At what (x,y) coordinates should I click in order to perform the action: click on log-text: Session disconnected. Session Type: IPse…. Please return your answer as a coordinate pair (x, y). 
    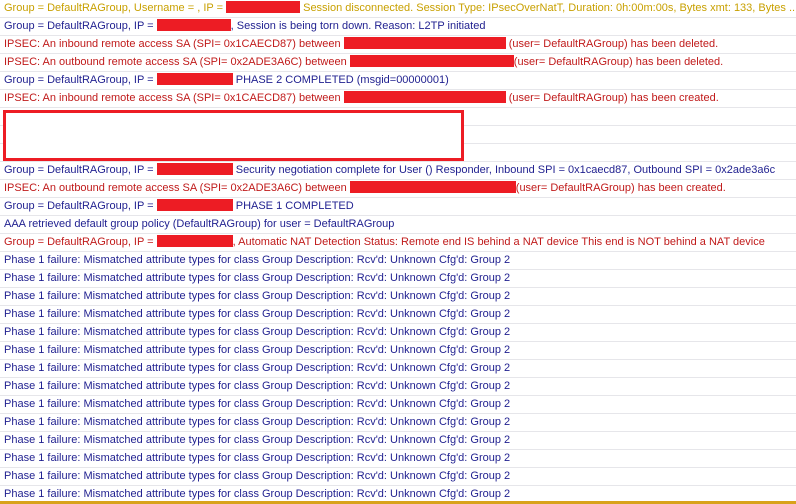
    Looking at the image, I should click on (548, 8).